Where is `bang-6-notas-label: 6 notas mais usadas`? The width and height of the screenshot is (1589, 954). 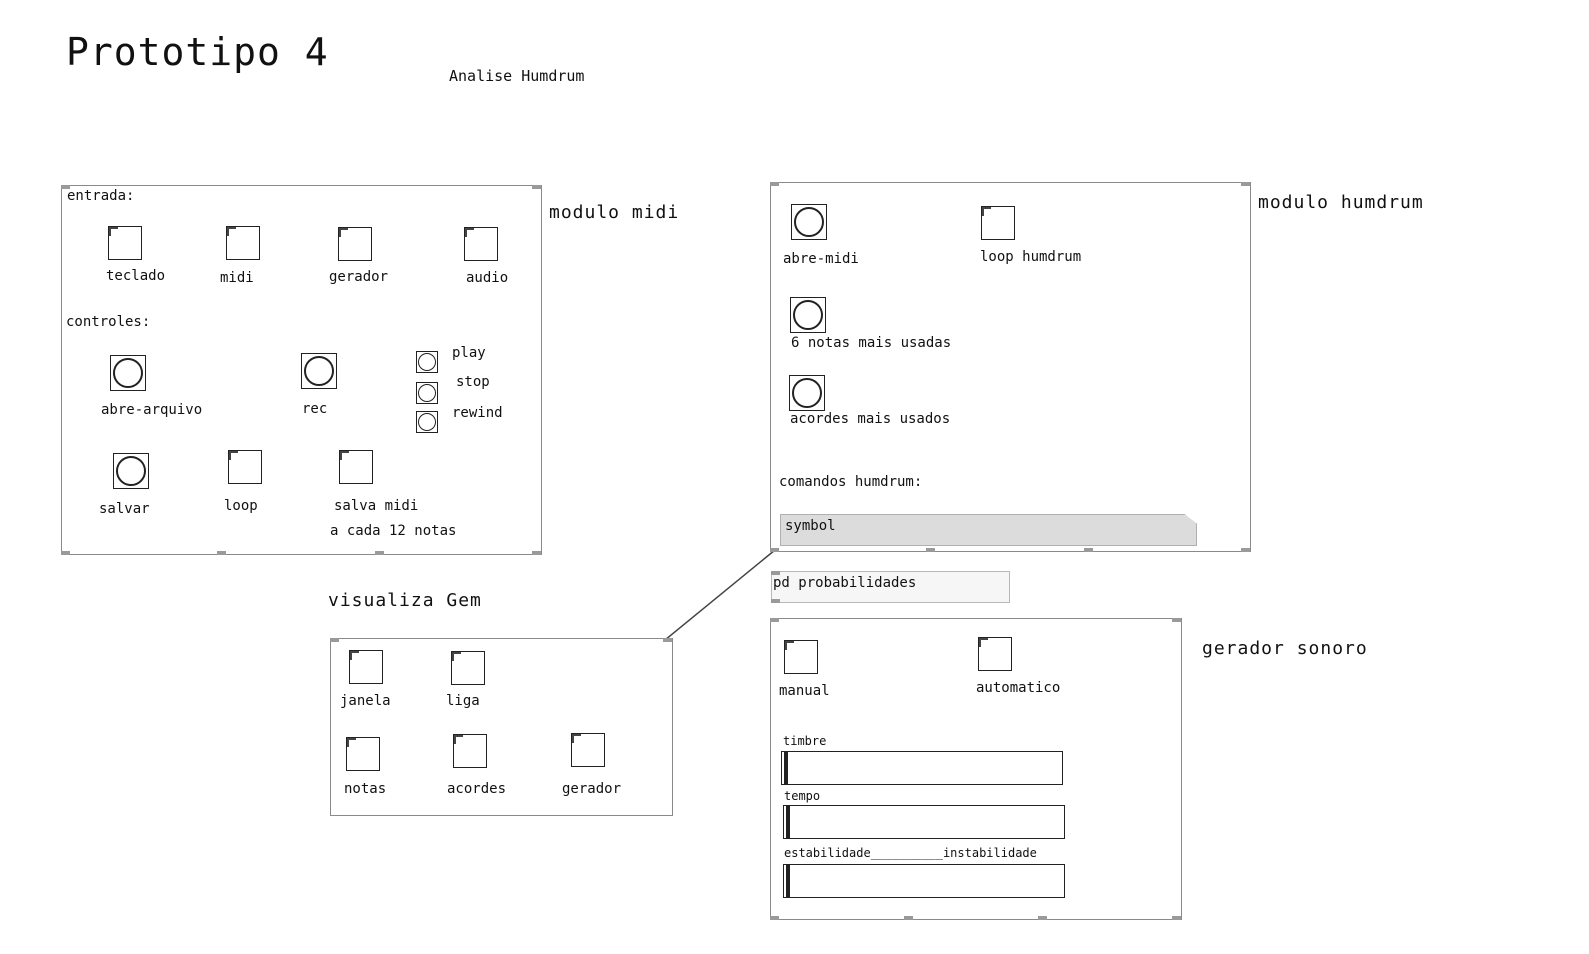 bang-6-notas-label: 6 notas mais usadas is located at coordinates (871, 343).